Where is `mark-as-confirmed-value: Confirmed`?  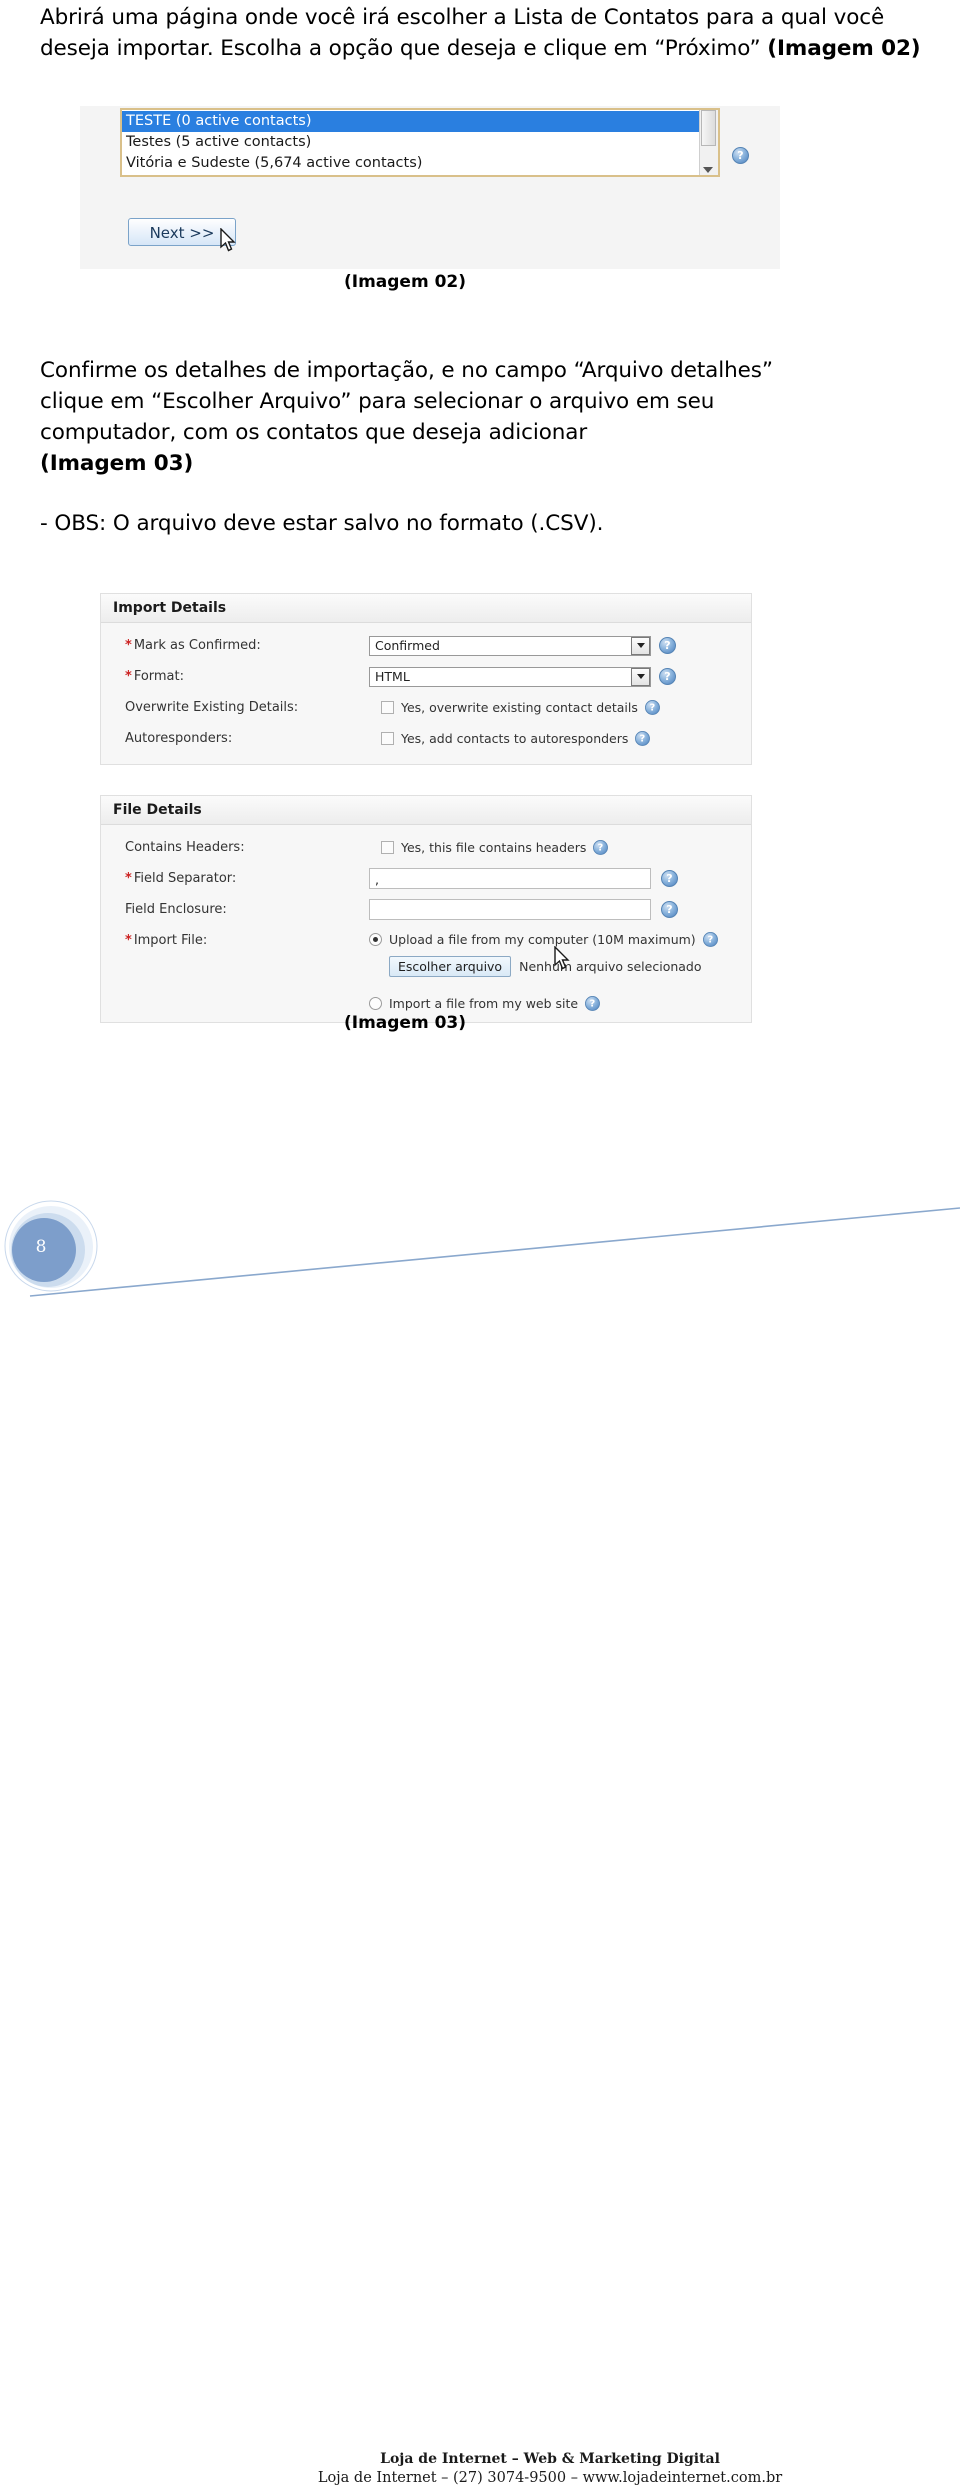 mark-as-confirmed-value: Confirmed is located at coordinates (407, 645).